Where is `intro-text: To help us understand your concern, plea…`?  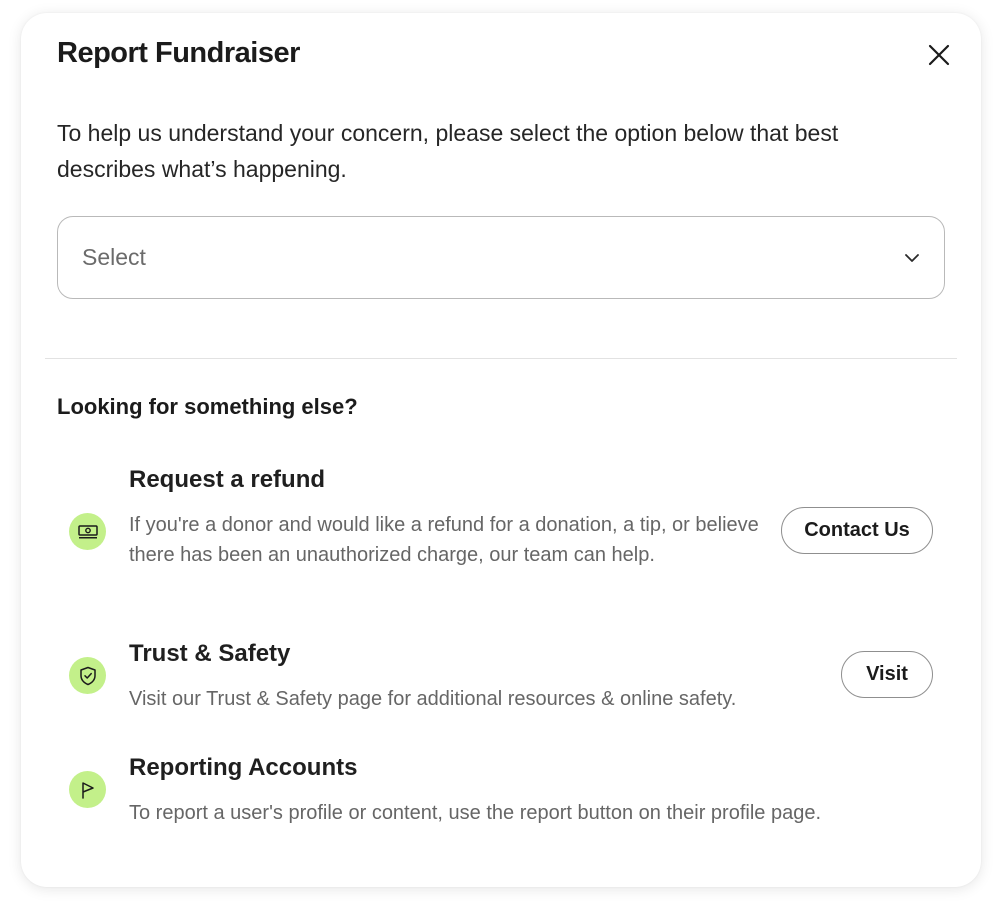
intro-text: To help us understand your concern, plea… is located at coordinates (448, 151).